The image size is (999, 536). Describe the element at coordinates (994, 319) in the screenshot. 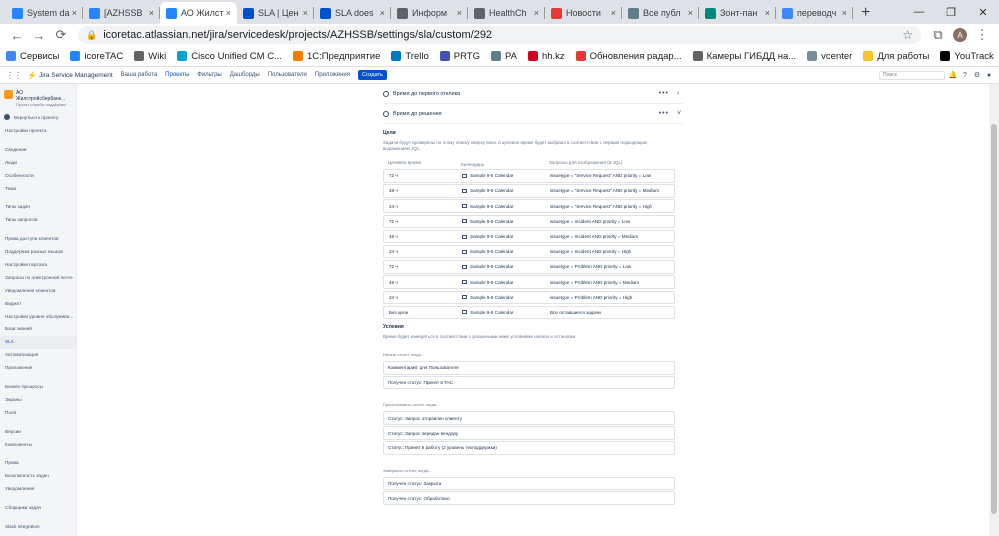

I see `scrollbar-thumb` at that location.